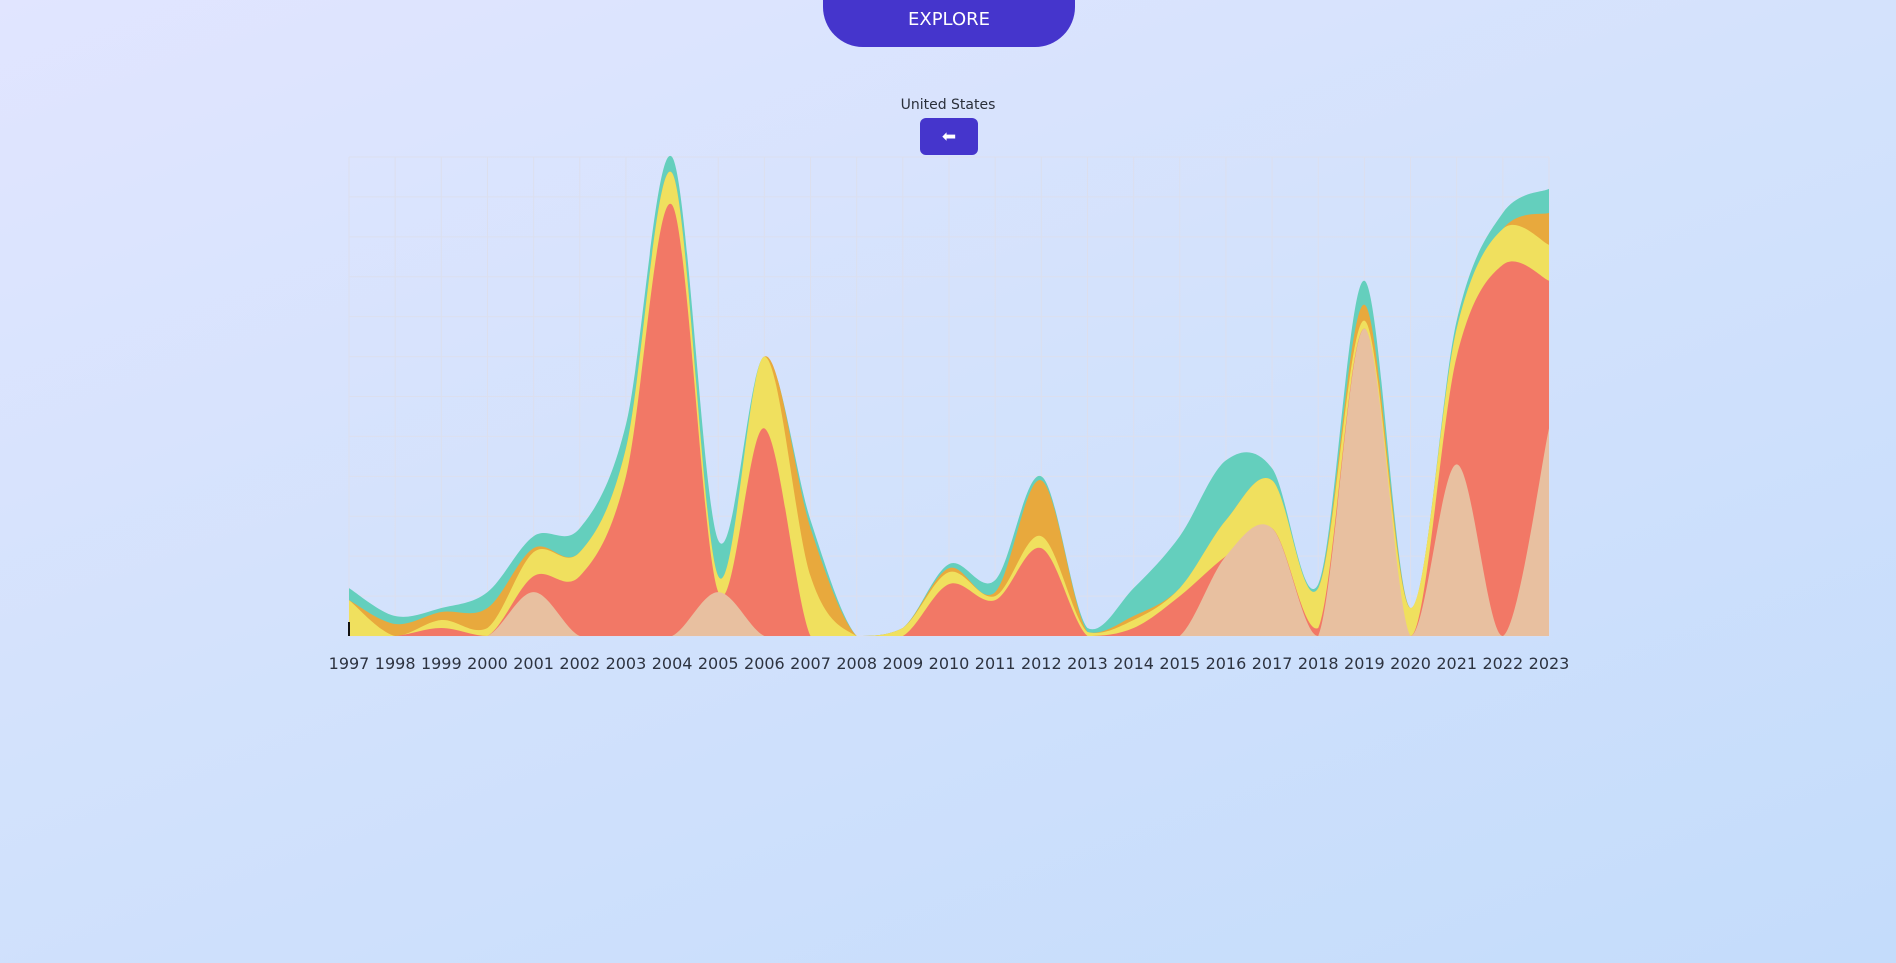 This screenshot has width=1896, height=963. What do you see at coordinates (441, 663) in the screenshot?
I see `x-tick-label: 1999` at bounding box center [441, 663].